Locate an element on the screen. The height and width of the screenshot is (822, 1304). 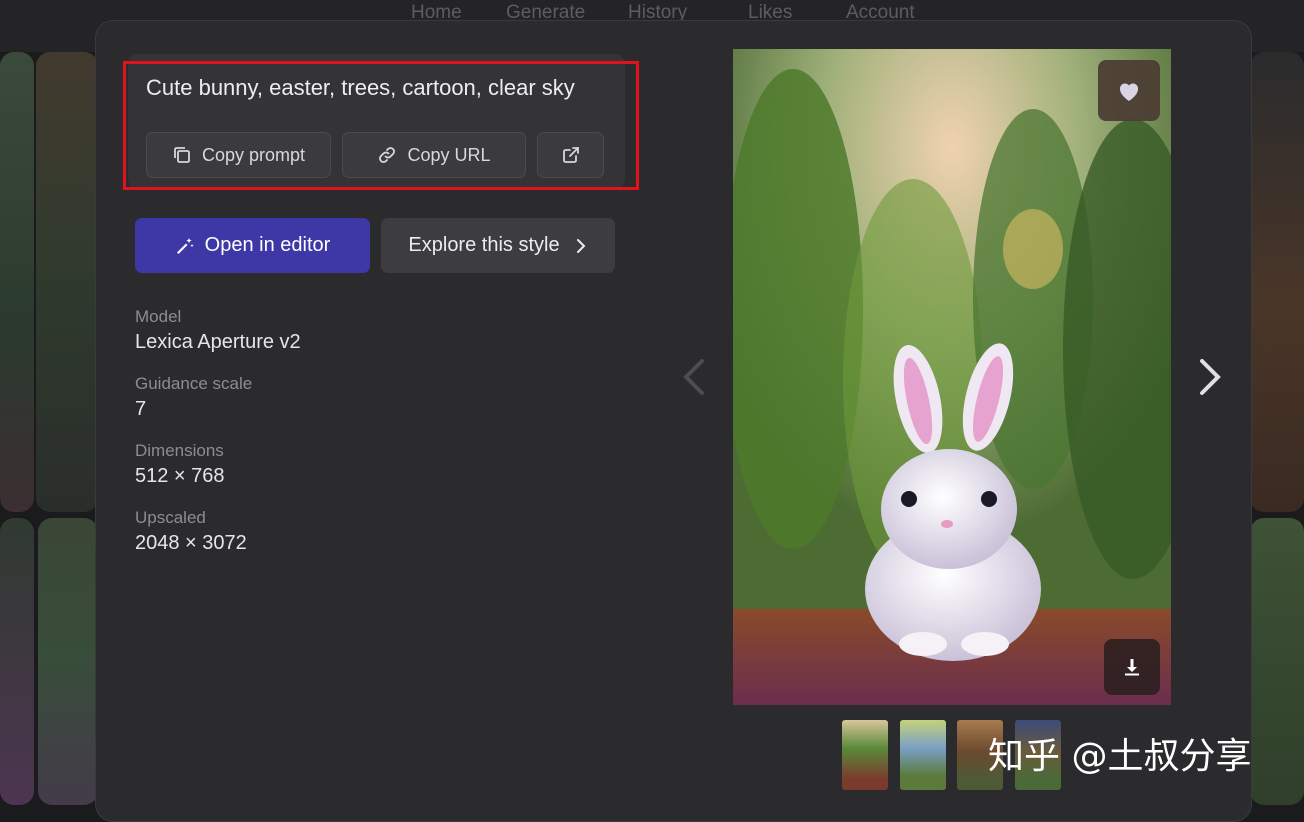
previous-image-button is located at coordinates (694, 377).